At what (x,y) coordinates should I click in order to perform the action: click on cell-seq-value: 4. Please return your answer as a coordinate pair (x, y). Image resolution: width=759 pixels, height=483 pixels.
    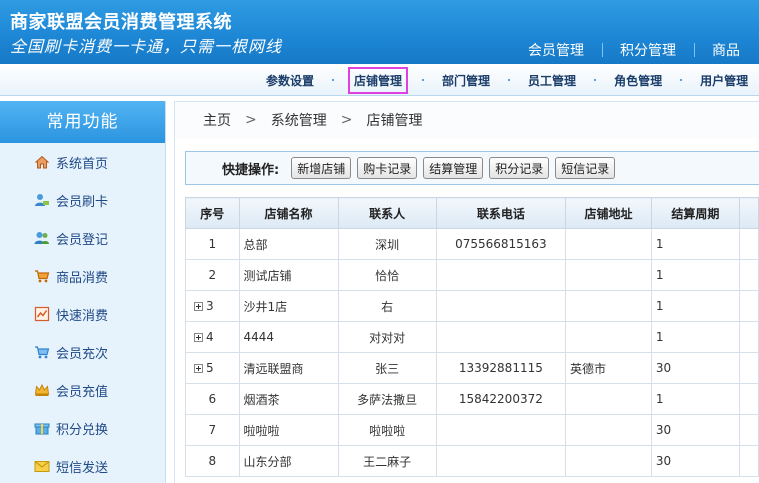
    Looking at the image, I should click on (210, 337).